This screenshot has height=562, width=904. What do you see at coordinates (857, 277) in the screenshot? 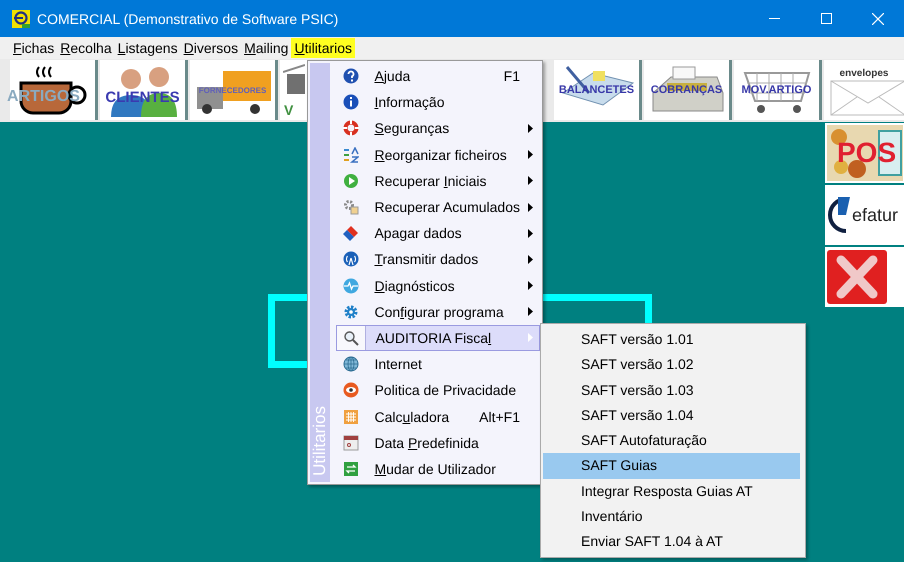
I see `close-x-icon` at bounding box center [857, 277].